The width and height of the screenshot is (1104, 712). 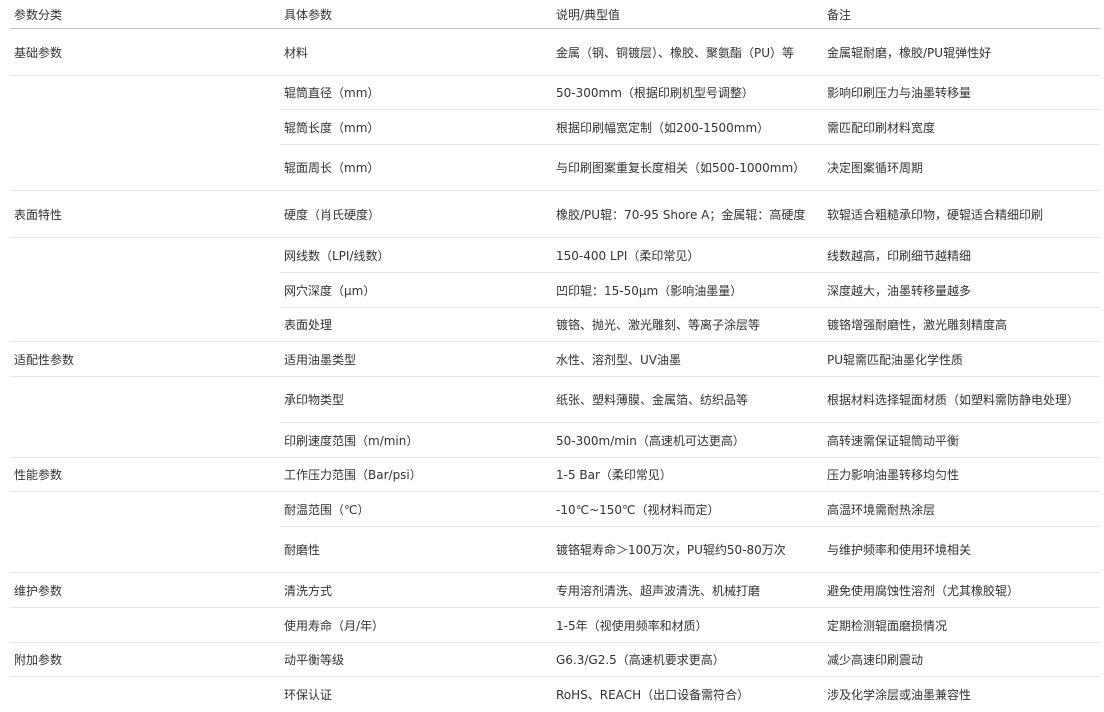 I want to click on description-cell: -10℃~150℃（视材料而定）, so click(x=687, y=509).